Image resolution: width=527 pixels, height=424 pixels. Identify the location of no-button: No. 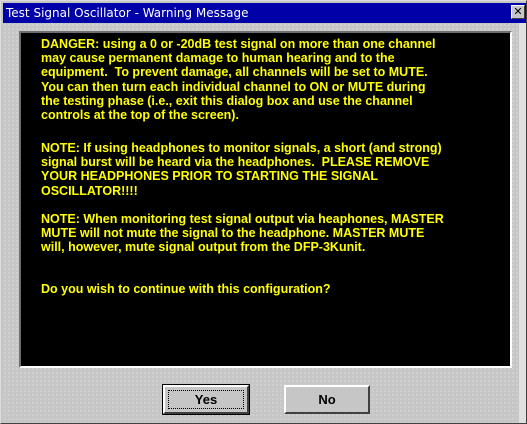
(327, 399).